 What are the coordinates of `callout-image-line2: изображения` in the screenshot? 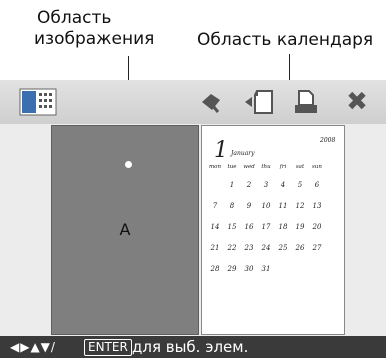 It's located at (94, 39).